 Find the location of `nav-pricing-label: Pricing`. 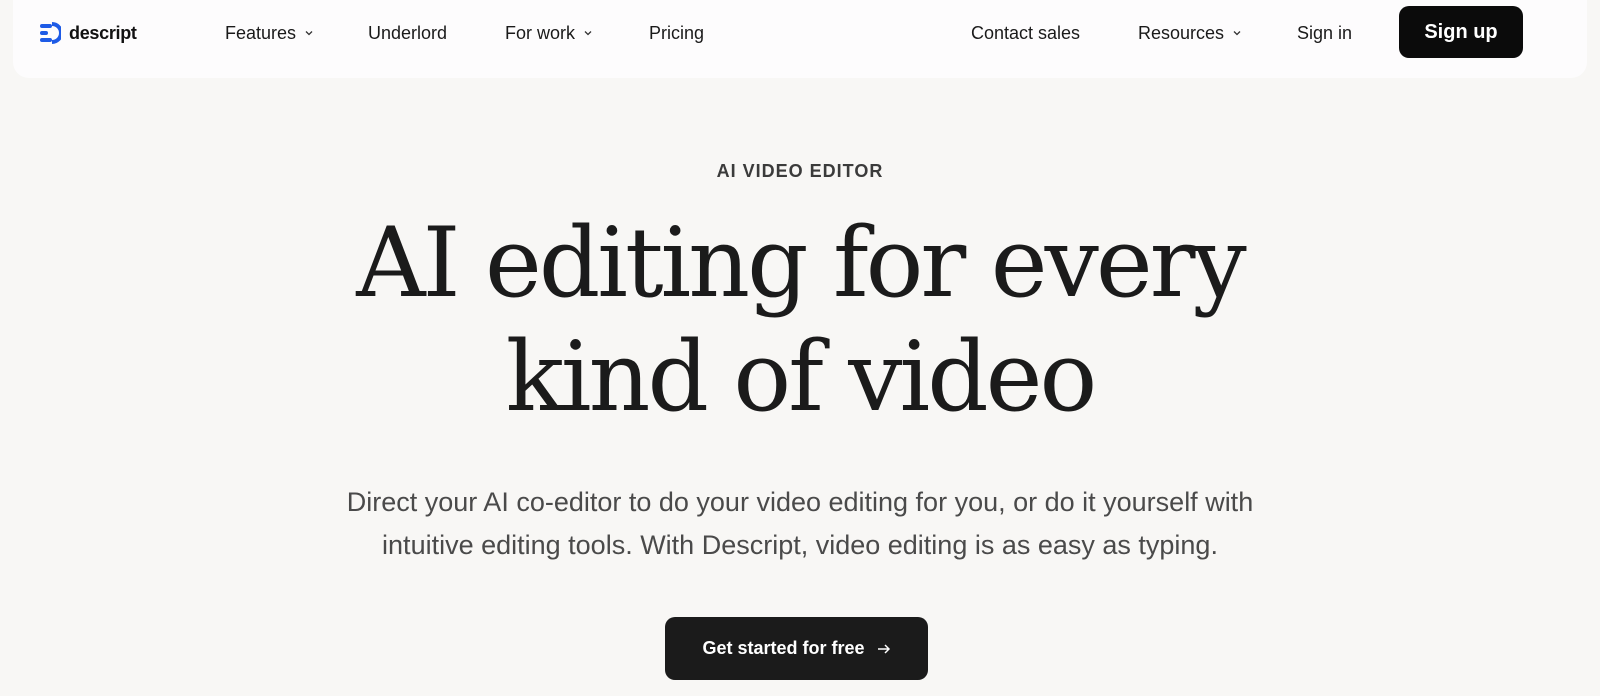

nav-pricing-label: Pricing is located at coordinates (677, 32).